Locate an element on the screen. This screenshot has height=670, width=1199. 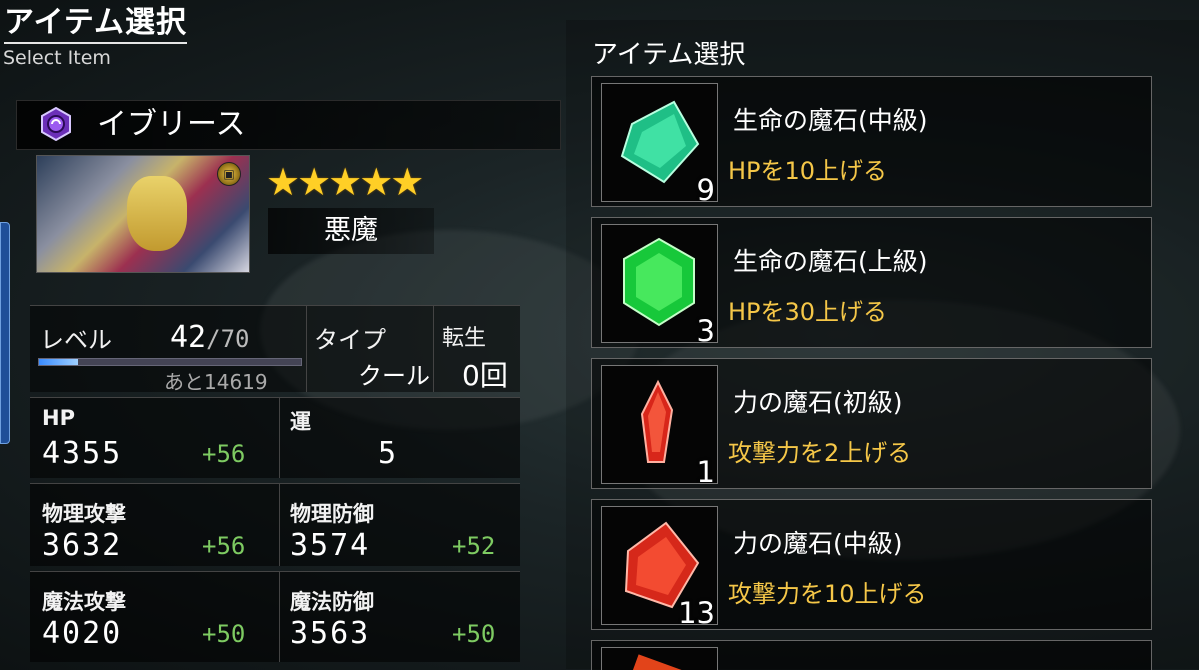
item-description: HPを10上げる is located at coordinates (808, 171).